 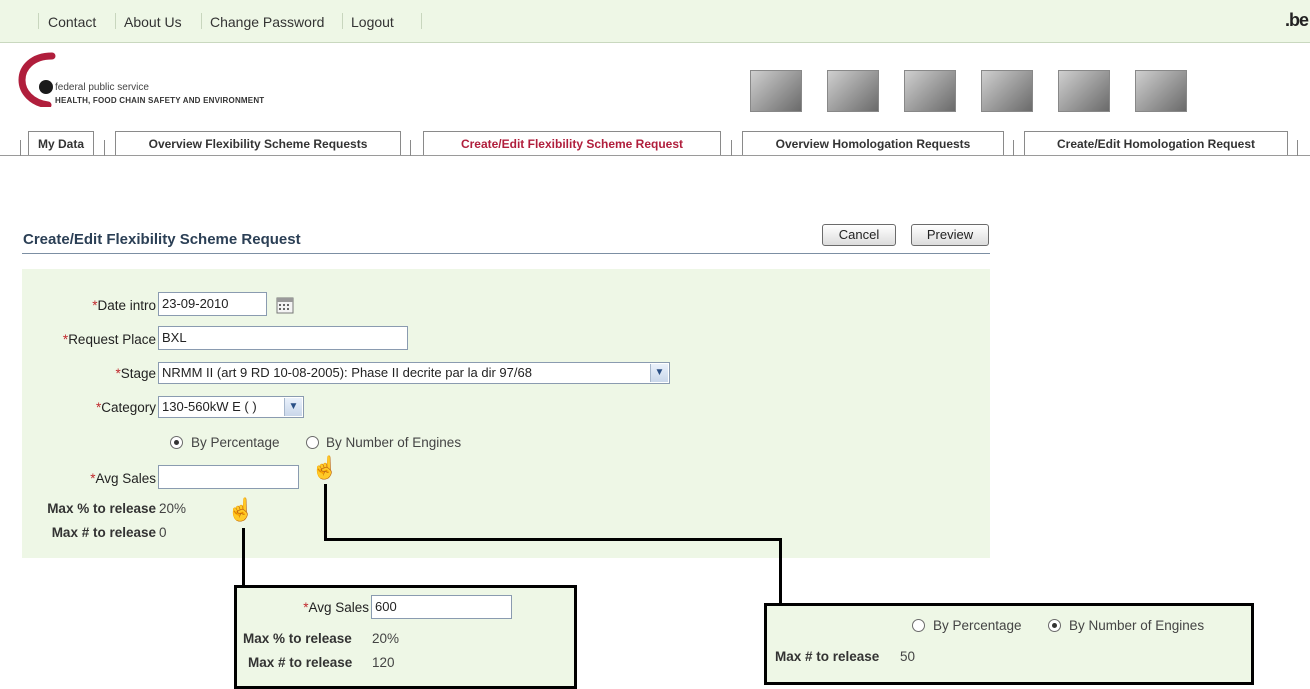 I want to click on max-num-label: Max # to release, so click(x=103, y=532).